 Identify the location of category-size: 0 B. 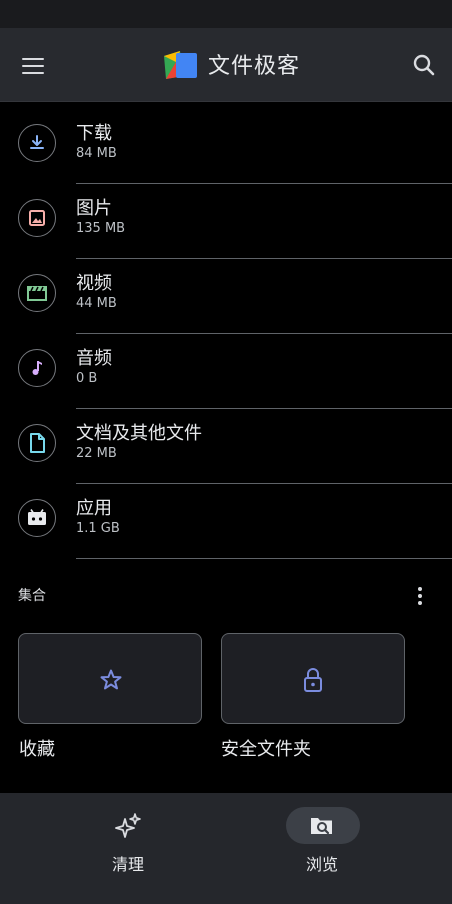
(87, 378).